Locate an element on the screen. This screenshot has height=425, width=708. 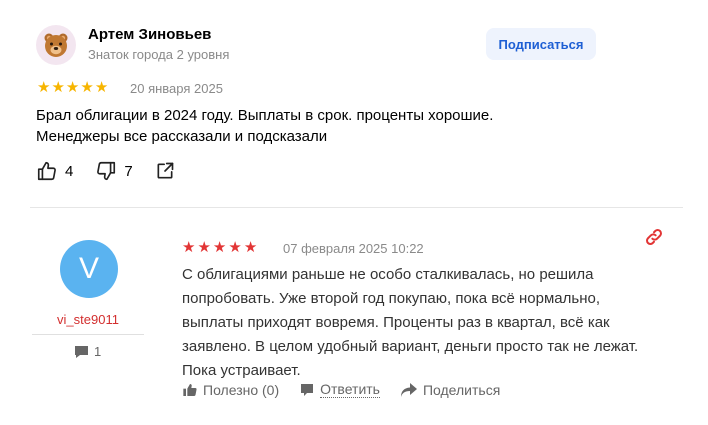
review-actions: Полезно (0) Ответить Поделиться is located at coordinates (341, 389).